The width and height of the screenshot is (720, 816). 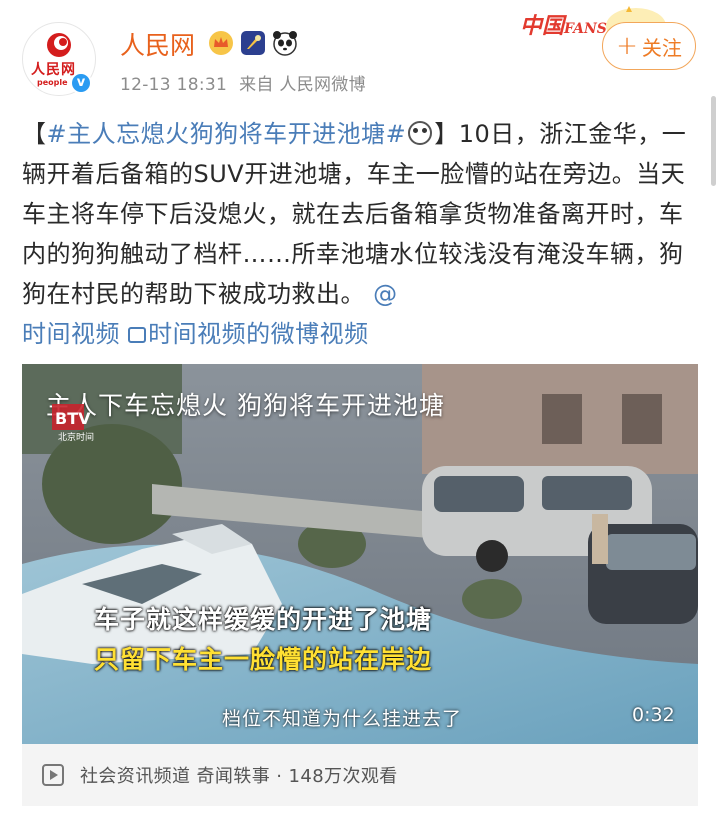 What do you see at coordinates (174, 85) in the screenshot?
I see `post-timestamp: 12-13 18:31` at bounding box center [174, 85].